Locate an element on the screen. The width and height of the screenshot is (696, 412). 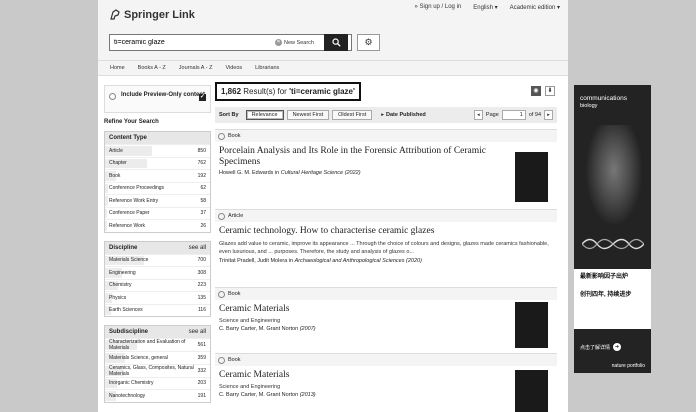
nav-videos: Videos is located at coordinates (233, 68).